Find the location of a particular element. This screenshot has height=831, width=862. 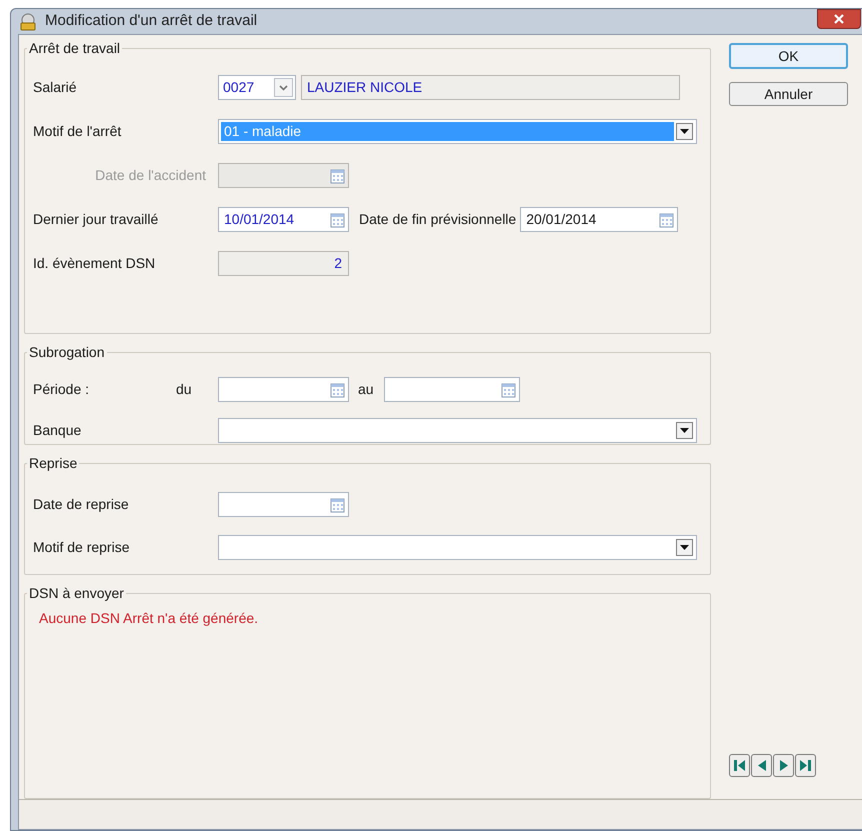

field-label: Motif de l'arrêt is located at coordinates (77, 131).